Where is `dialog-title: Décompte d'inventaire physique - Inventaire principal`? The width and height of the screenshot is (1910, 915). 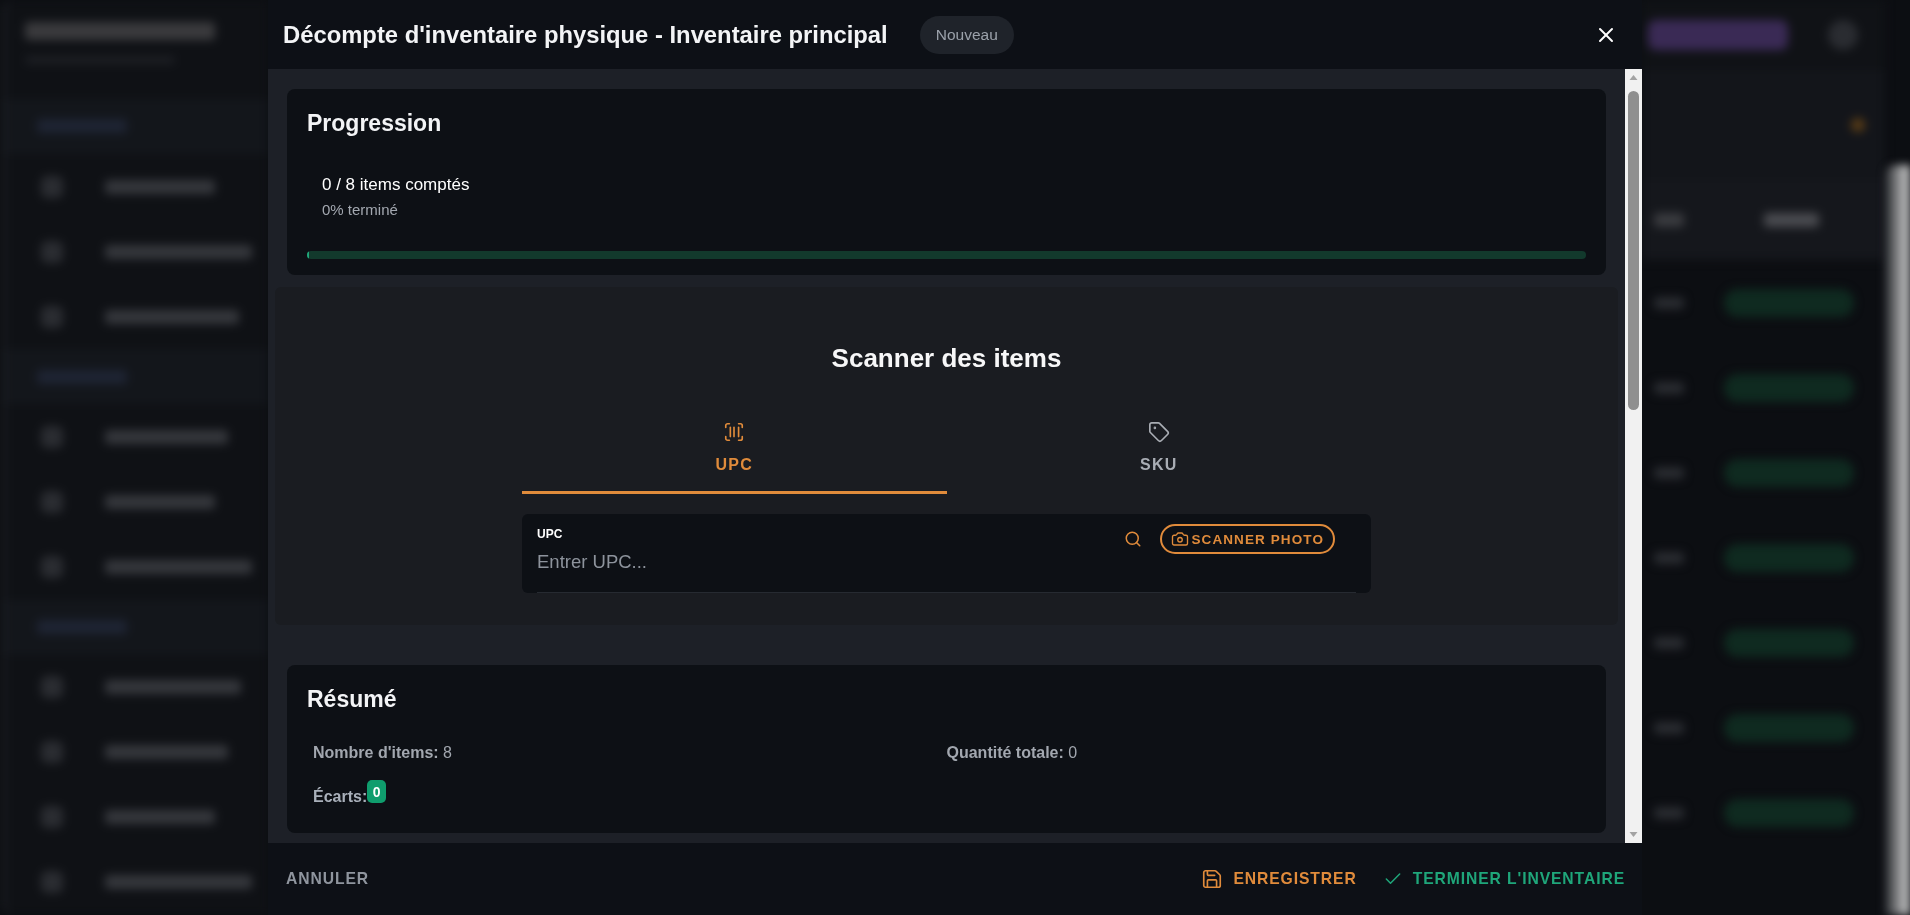 dialog-title: Décompte d'inventaire physique - Inventaire principal is located at coordinates (585, 34).